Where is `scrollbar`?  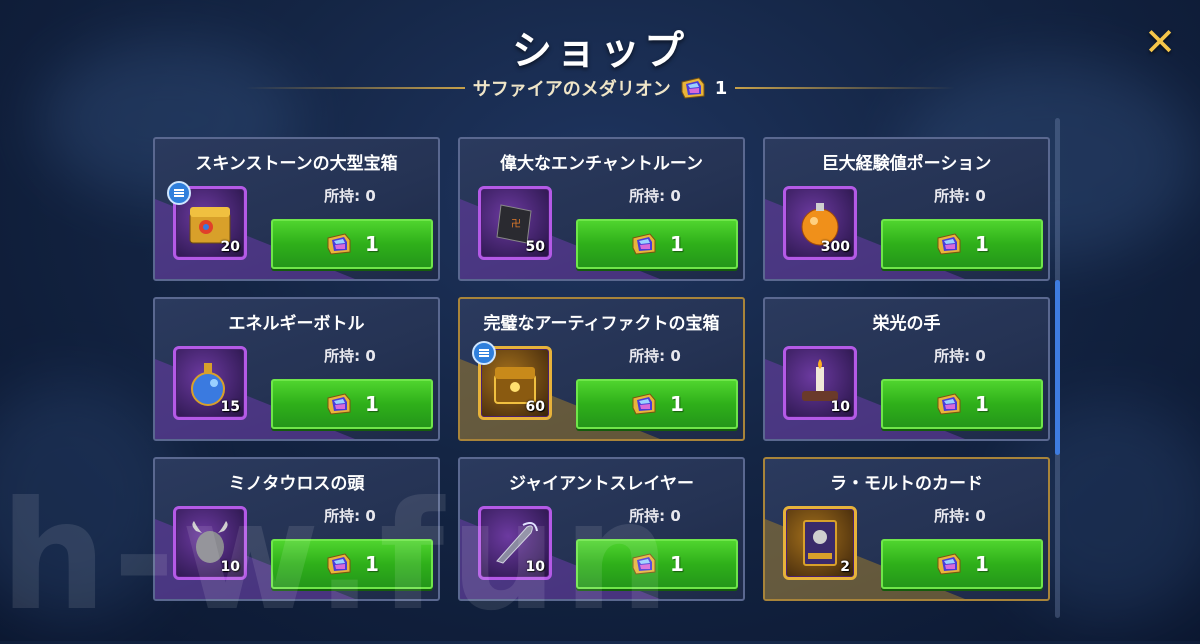 scrollbar is located at coordinates (1057, 368).